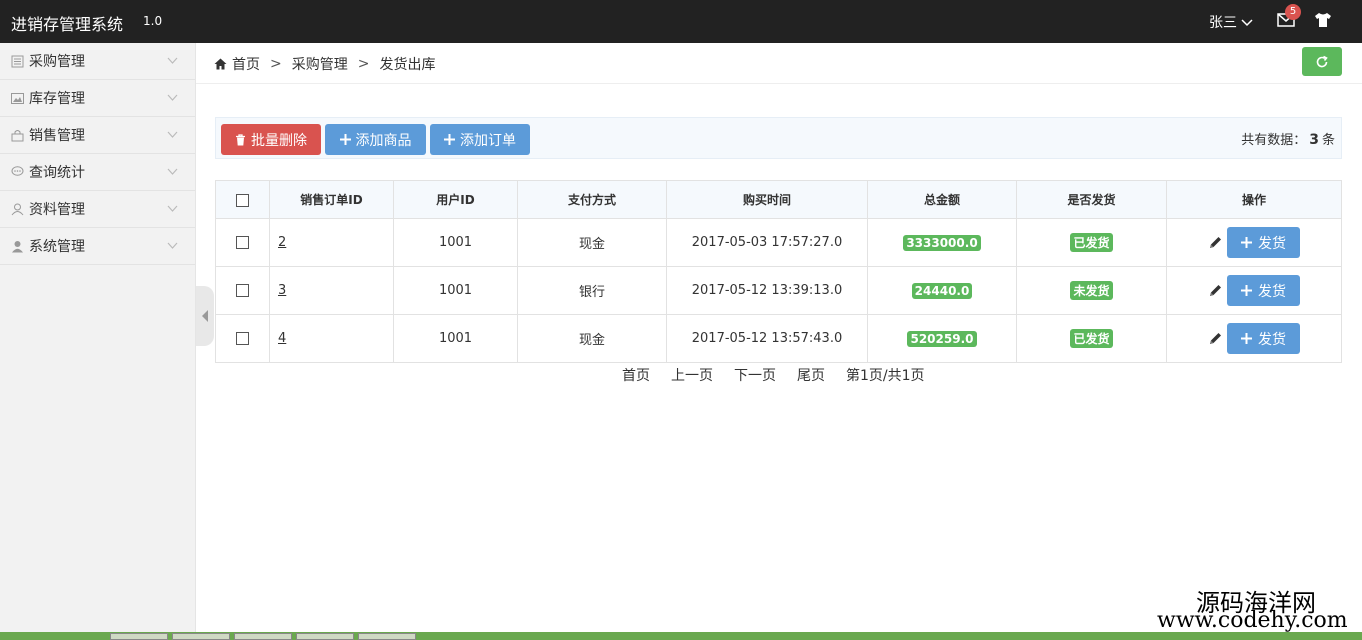 The height and width of the screenshot is (640, 1362). What do you see at coordinates (811, 375) in the screenshot?
I see `pager-last: 尾页` at bounding box center [811, 375].